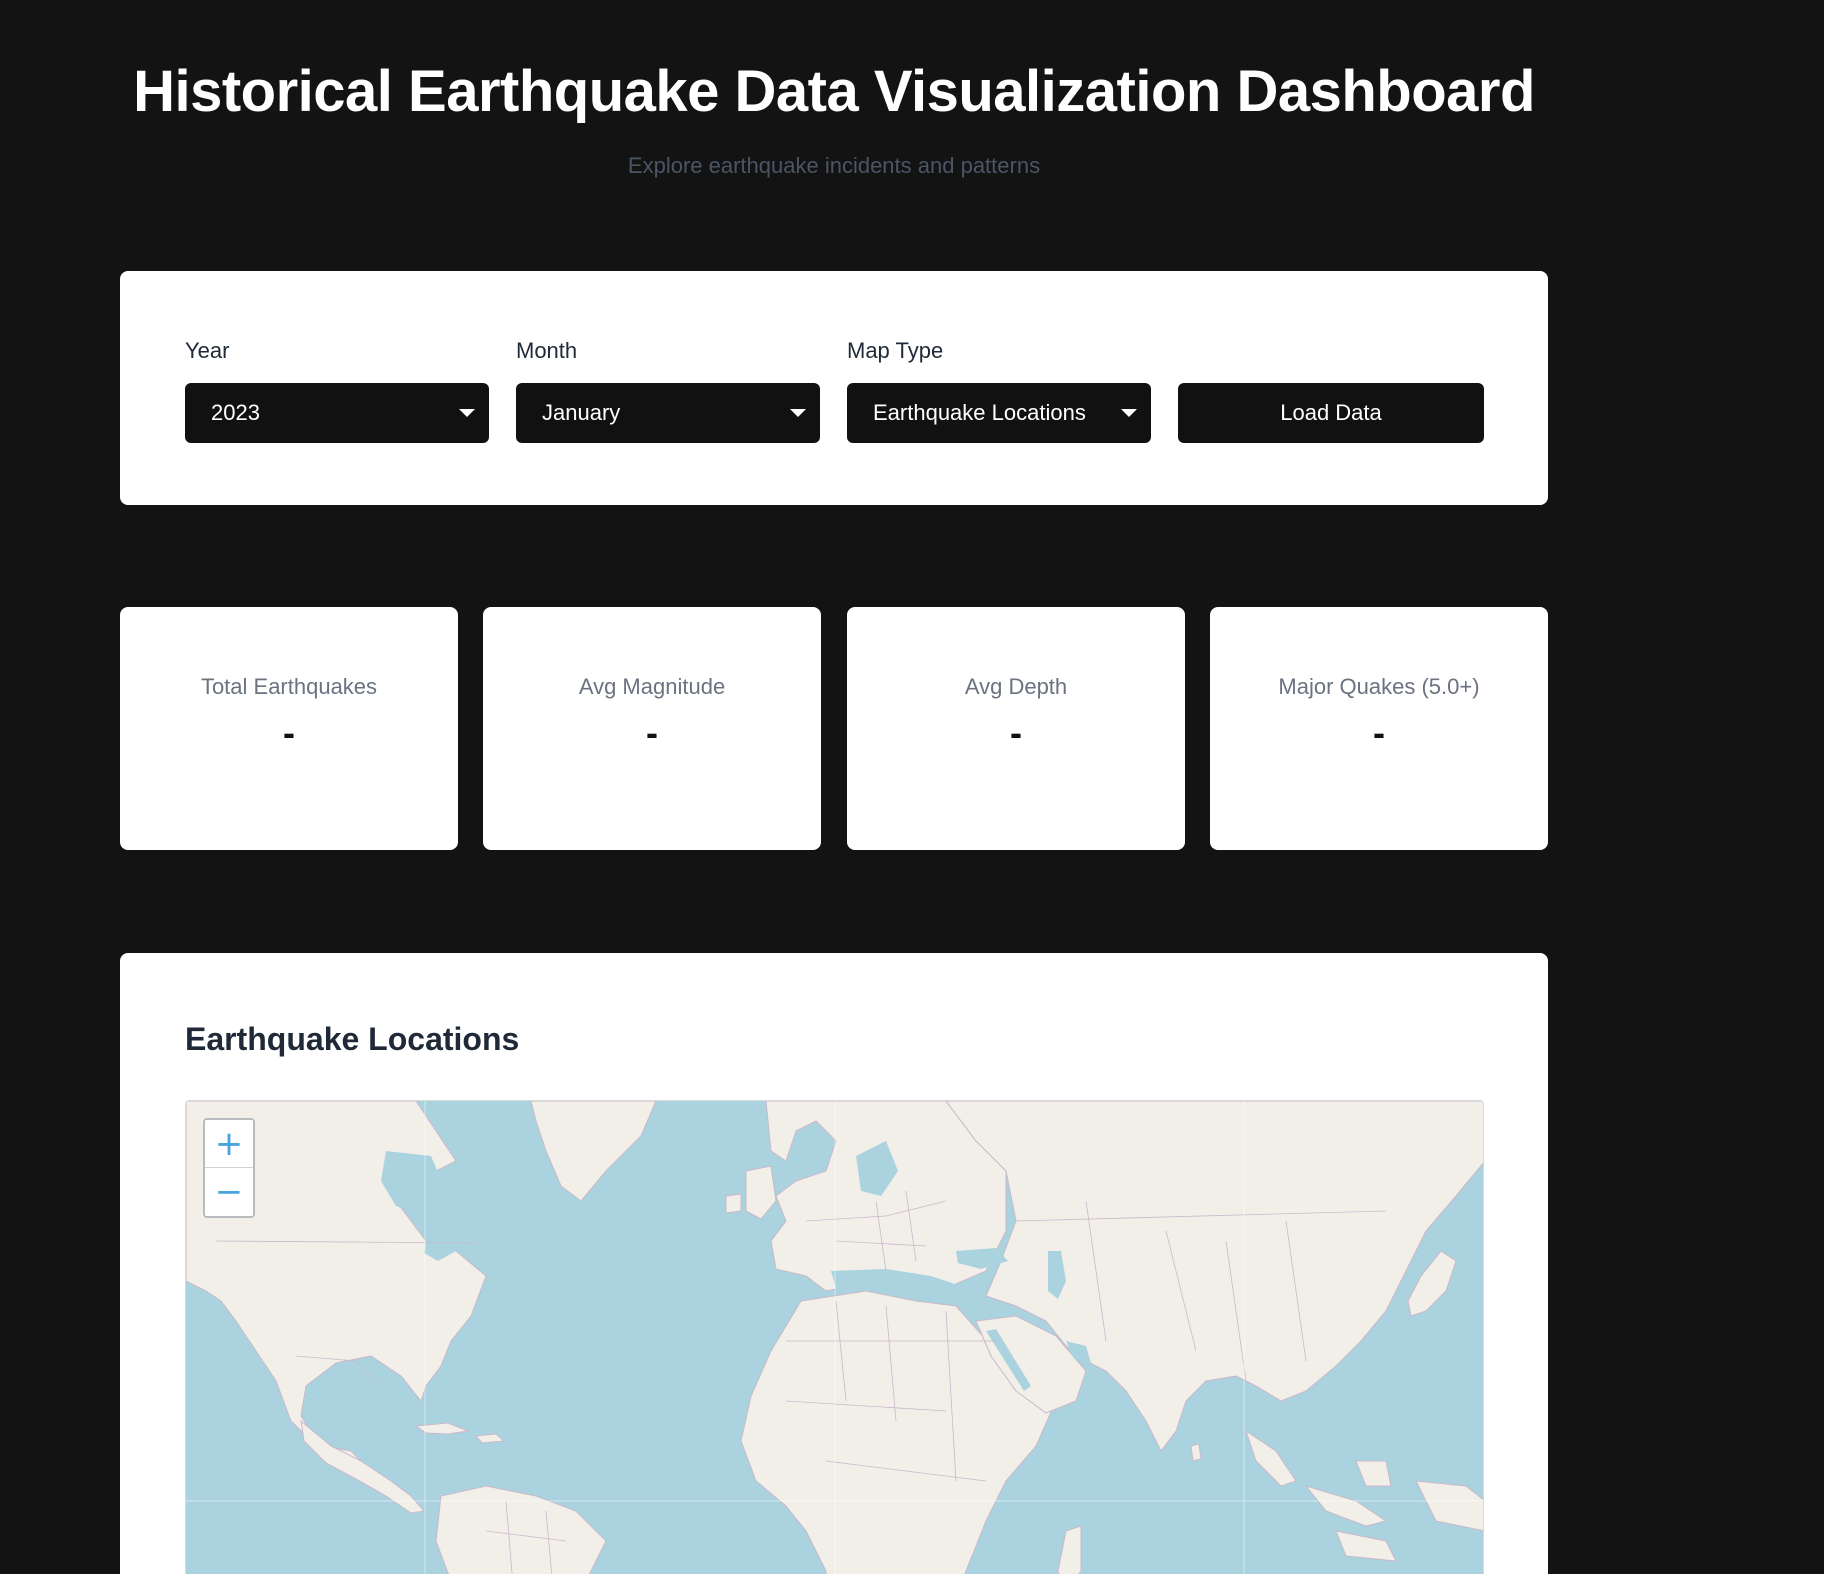 The height and width of the screenshot is (1574, 1824). Describe the element at coordinates (1331, 413) in the screenshot. I see `load-data-button: Load Data` at that location.